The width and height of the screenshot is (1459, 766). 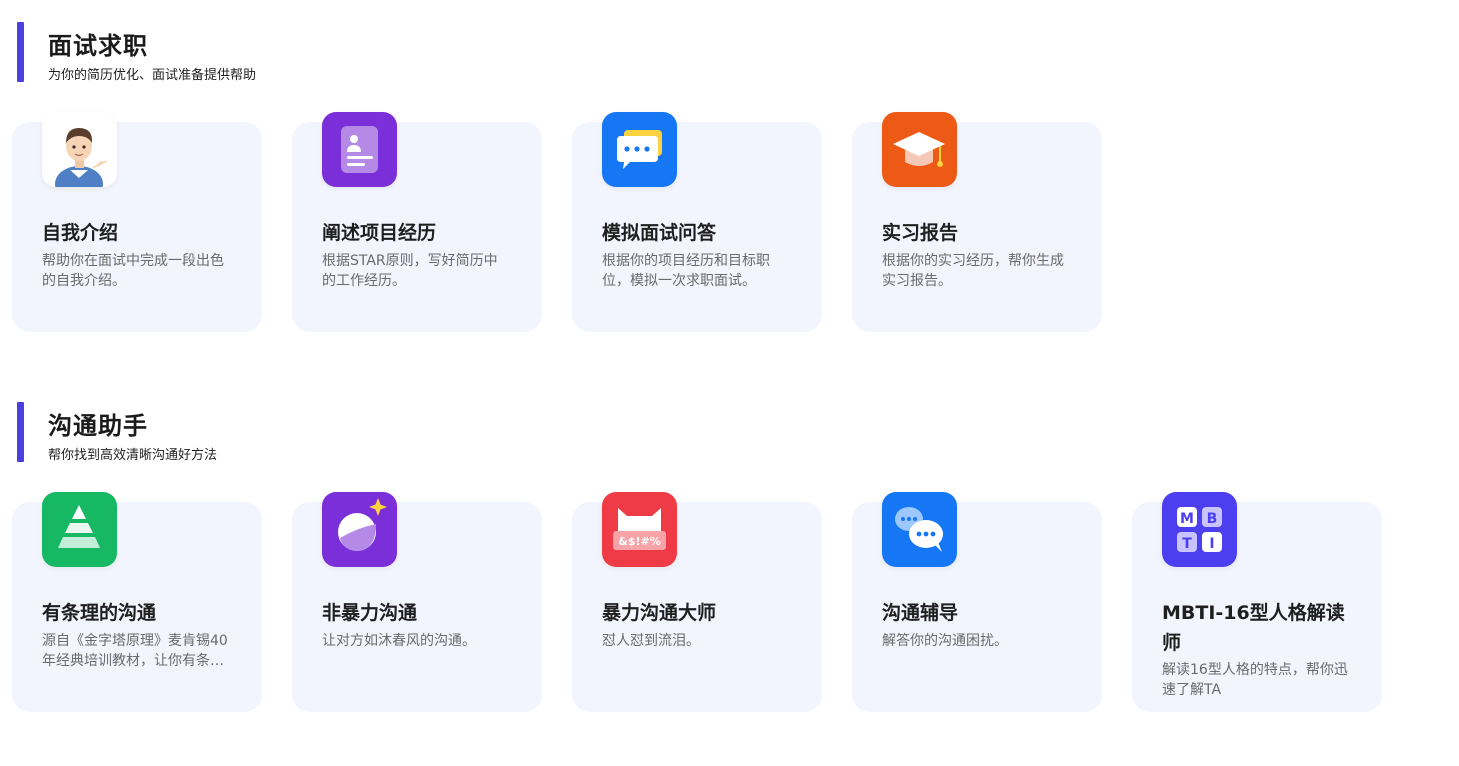 What do you see at coordinates (359, 529) in the screenshot?
I see `sparkle-moon-icon` at bounding box center [359, 529].